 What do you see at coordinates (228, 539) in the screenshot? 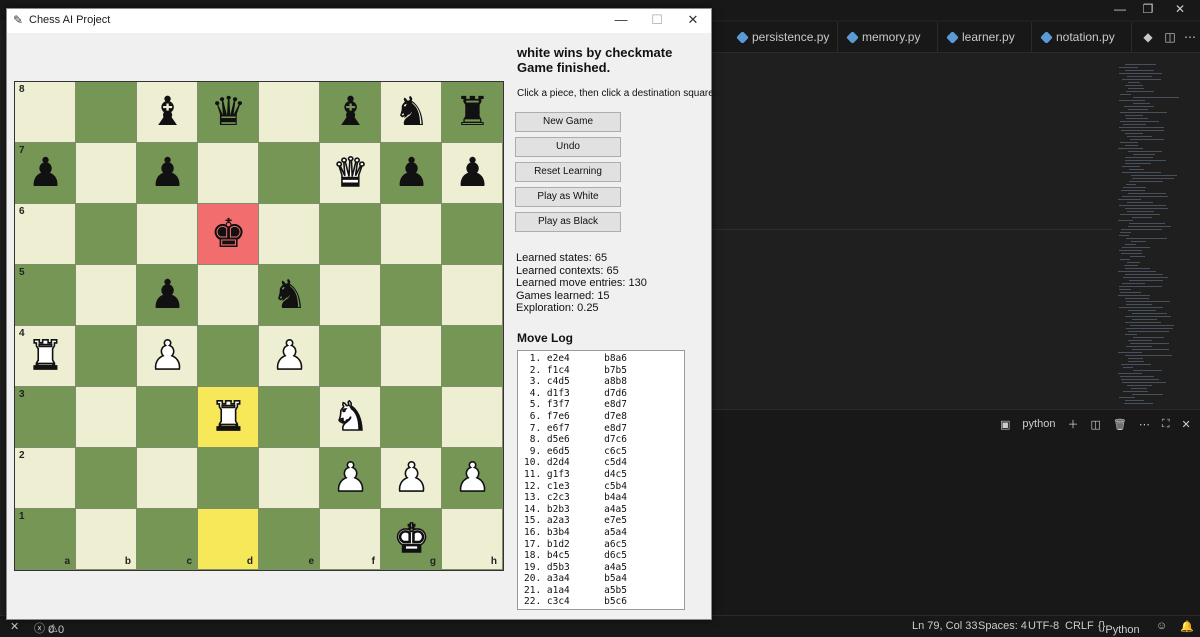
I see `square-d1: d` at bounding box center [228, 539].